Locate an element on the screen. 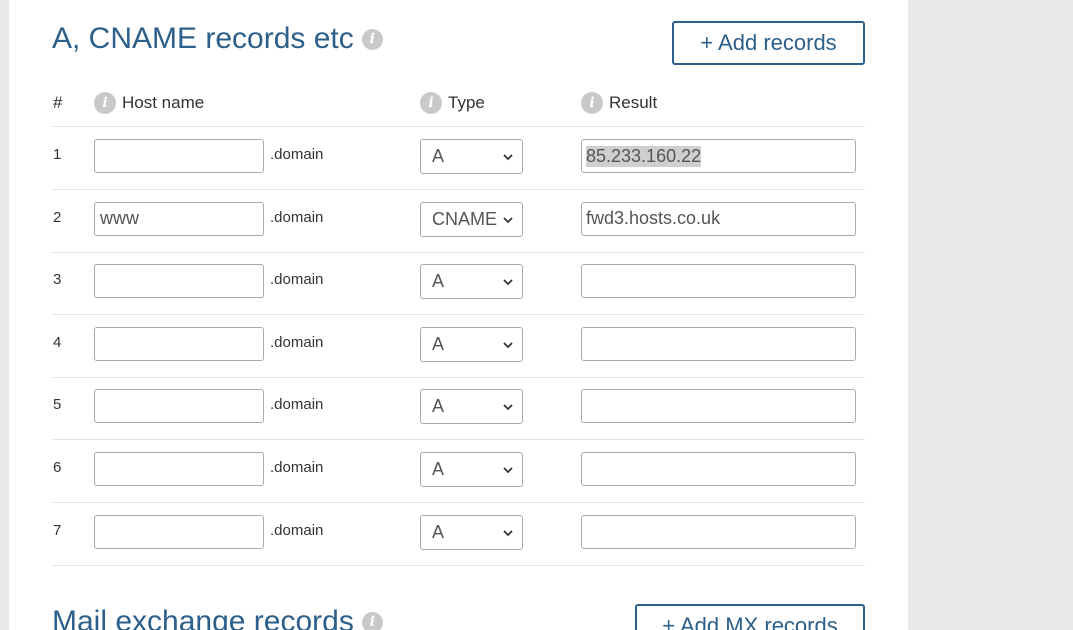  result-column-header: i Result is located at coordinates (619, 103).